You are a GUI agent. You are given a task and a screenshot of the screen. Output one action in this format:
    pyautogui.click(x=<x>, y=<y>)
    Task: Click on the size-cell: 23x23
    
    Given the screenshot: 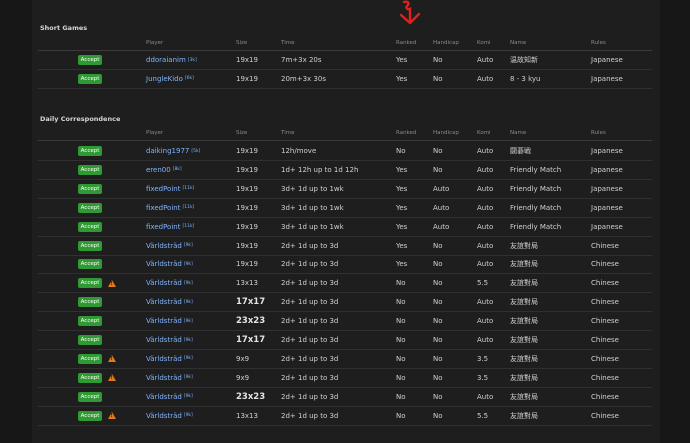 What is the action you would take?
    pyautogui.click(x=251, y=396)
    